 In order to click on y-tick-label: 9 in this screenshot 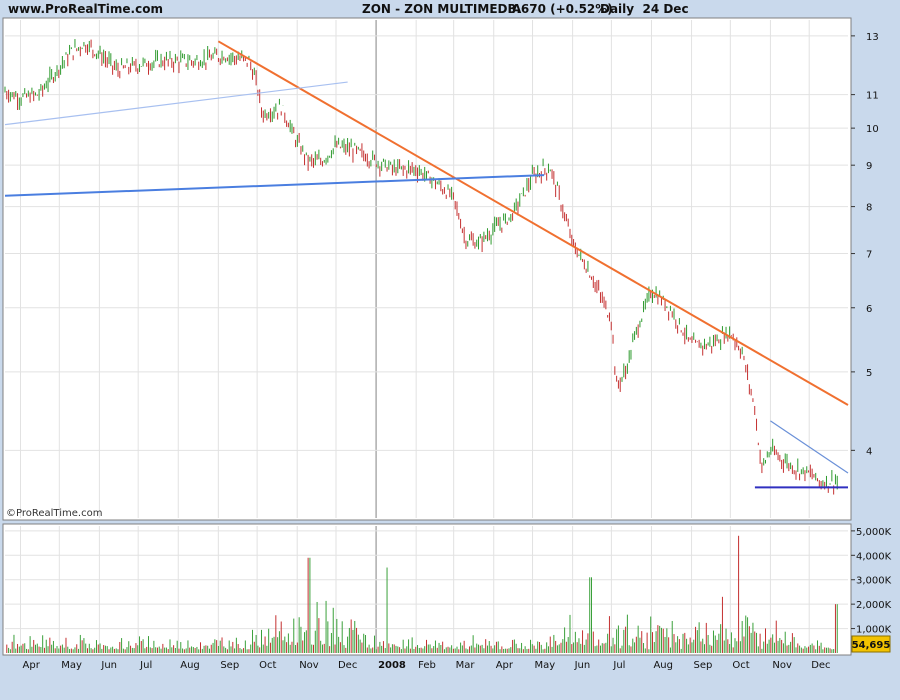, I will do `click(869, 166)`.